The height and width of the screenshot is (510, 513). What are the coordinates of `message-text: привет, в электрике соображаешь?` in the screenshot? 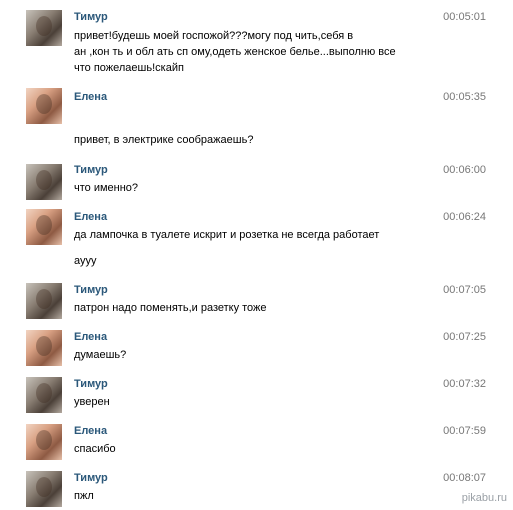 It's located at (254, 140).